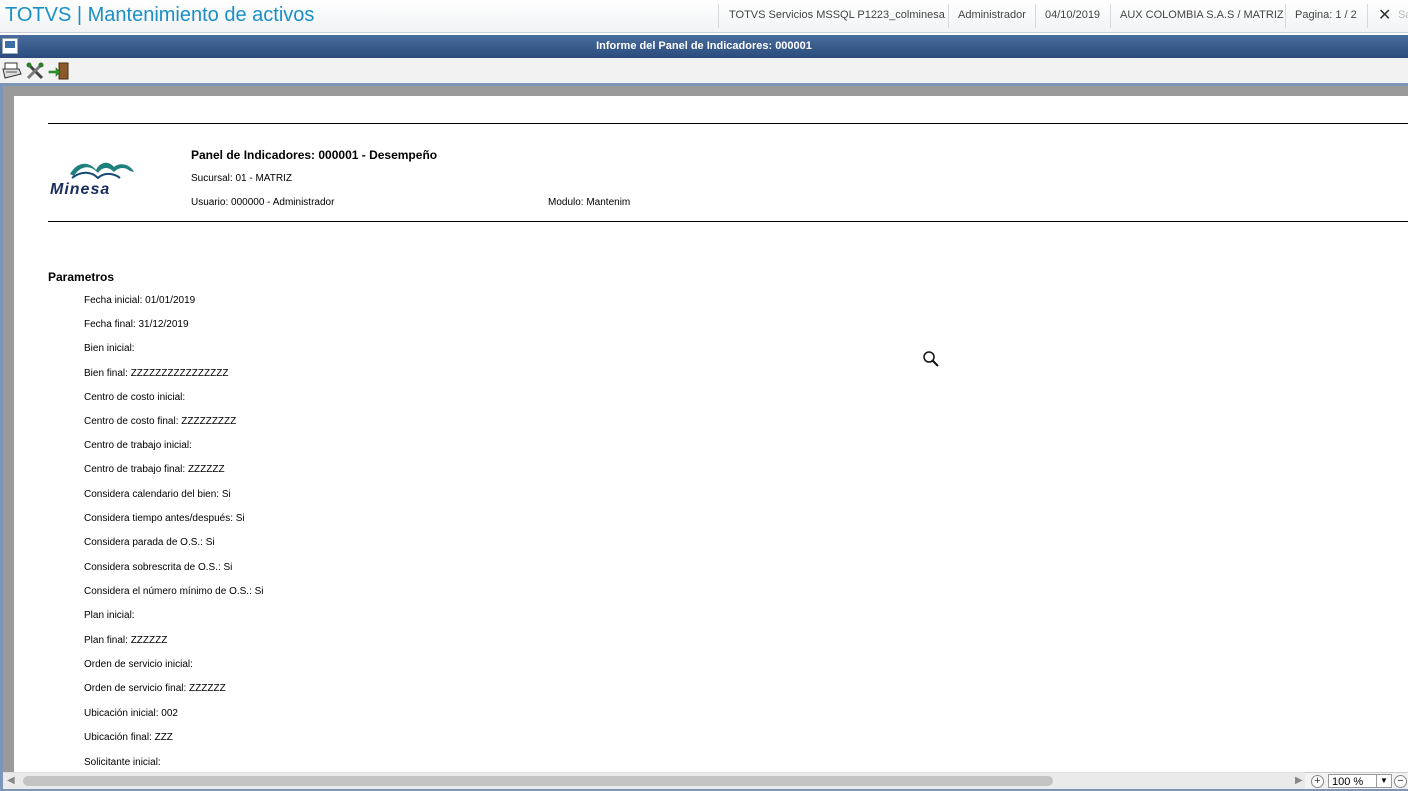 Image resolution: width=1408 pixels, height=791 pixels. I want to click on param-item: Solicitante inicial:, so click(122, 762).